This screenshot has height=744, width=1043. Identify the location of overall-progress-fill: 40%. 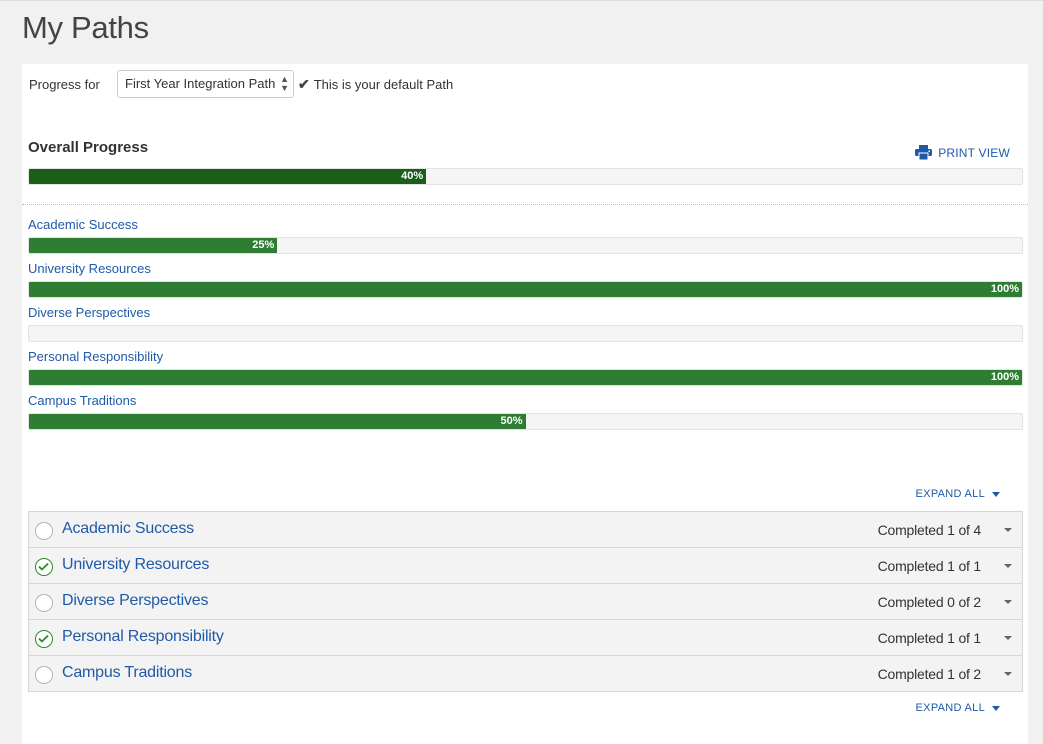
(228, 176).